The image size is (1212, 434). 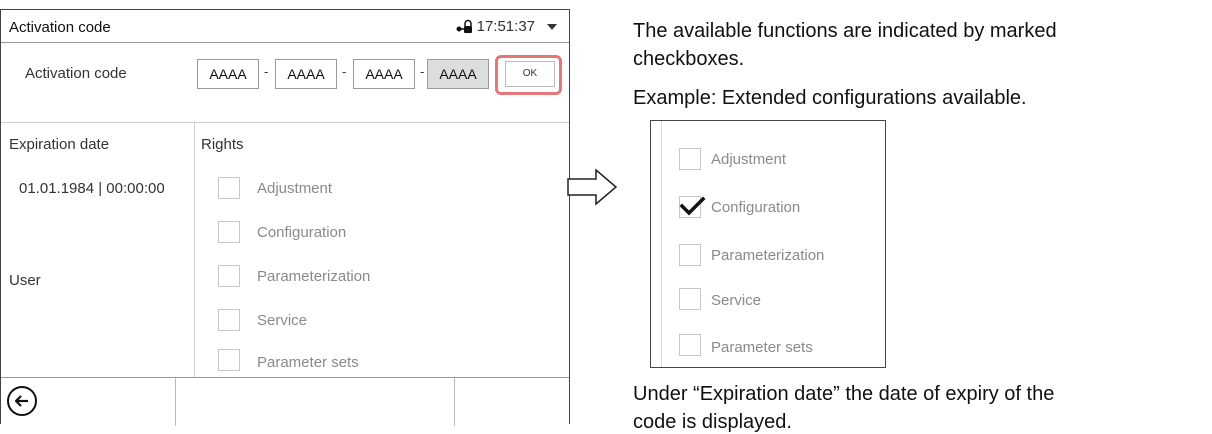 What do you see at coordinates (222, 144) in the screenshot?
I see `rights-label: Rights` at bounding box center [222, 144].